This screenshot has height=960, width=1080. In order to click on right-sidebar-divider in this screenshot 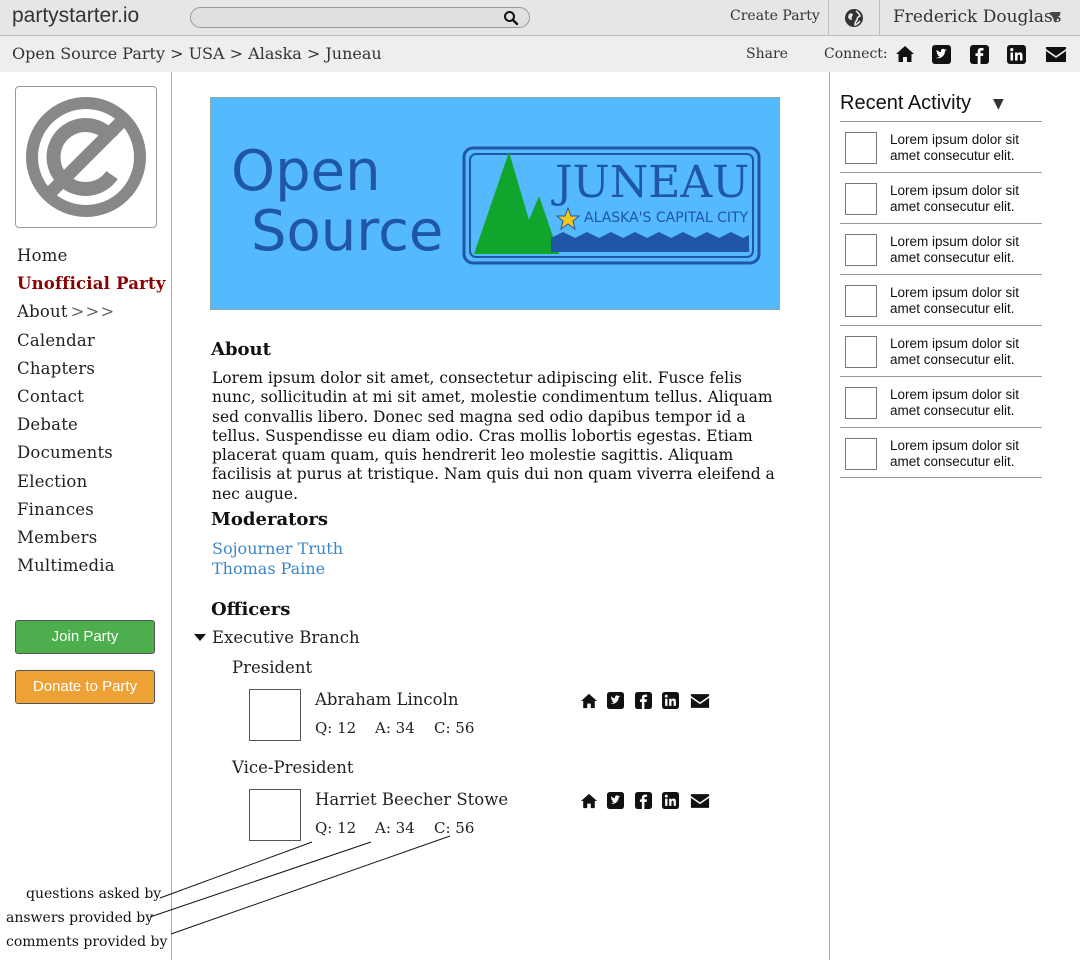, I will do `click(829, 516)`.